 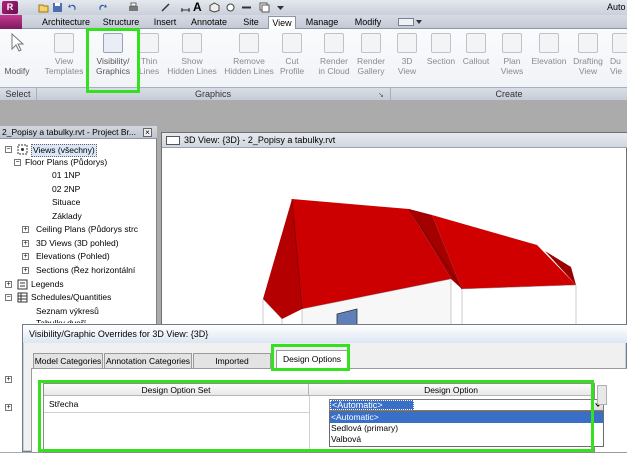 I want to click on tree-item-views: Views (všechny), so click(x=64, y=150).